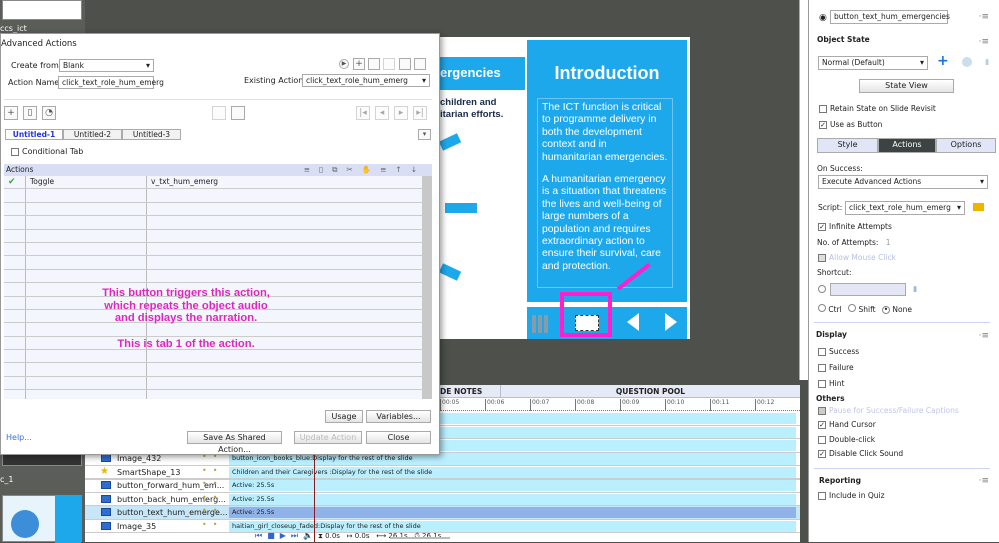 This screenshot has width=999, height=543. I want to click on infinite-attempts-checkbox: ✓ Infinite Attempts, so click(855, 226).